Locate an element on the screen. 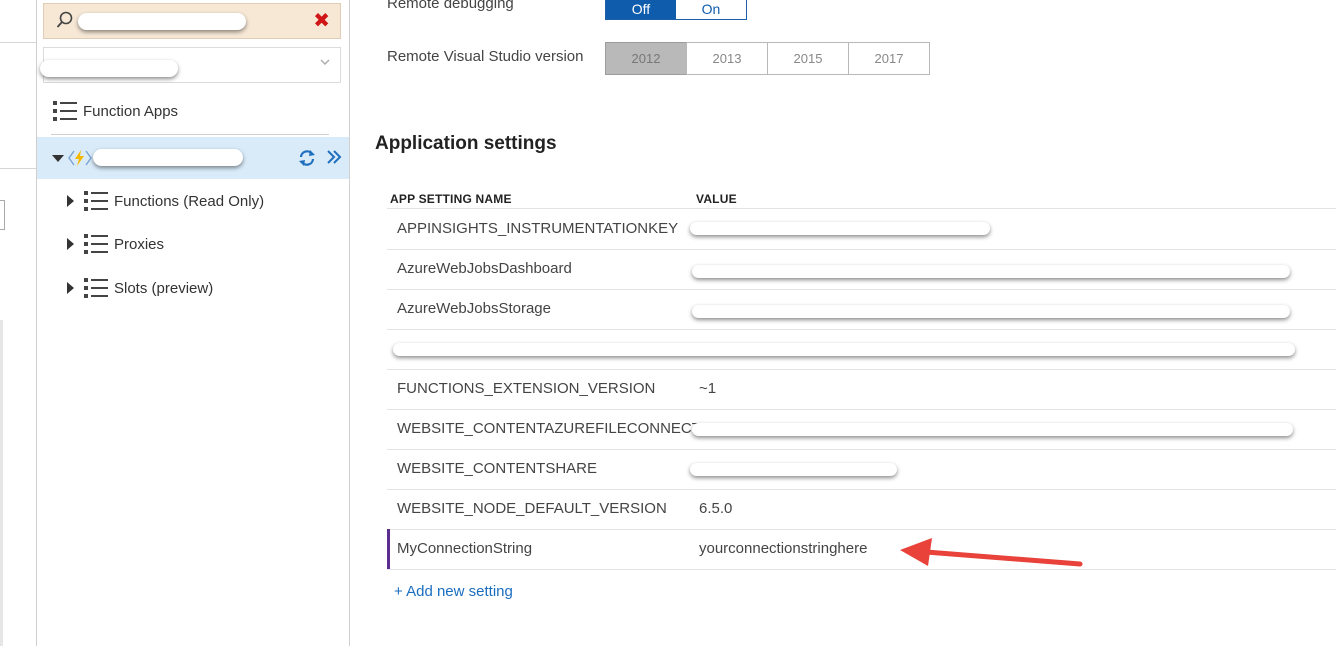 This screenshot has width=1336, height=646. table-row: APPINSIGHTS_INSTRUMENTATIONKEY is located at coordinates (861, 229).